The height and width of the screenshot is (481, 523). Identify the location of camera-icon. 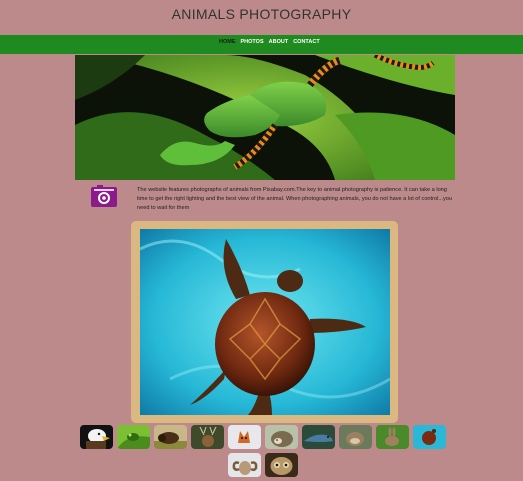
(104, 196).